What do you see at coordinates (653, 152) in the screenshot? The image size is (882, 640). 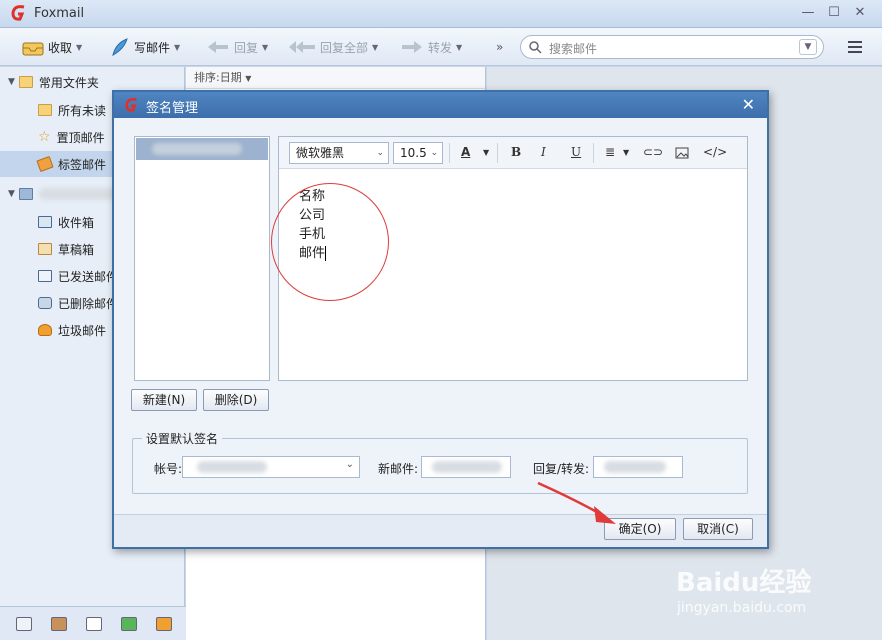 I see `link-icon: ⊂⊃` at bounding box center [653, 152].